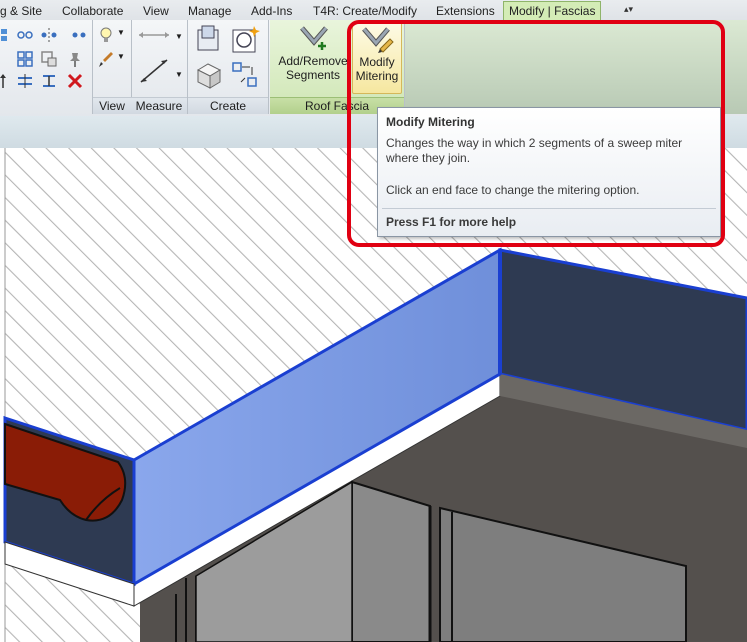  I want to click on trim-icon, so click(49, 81).